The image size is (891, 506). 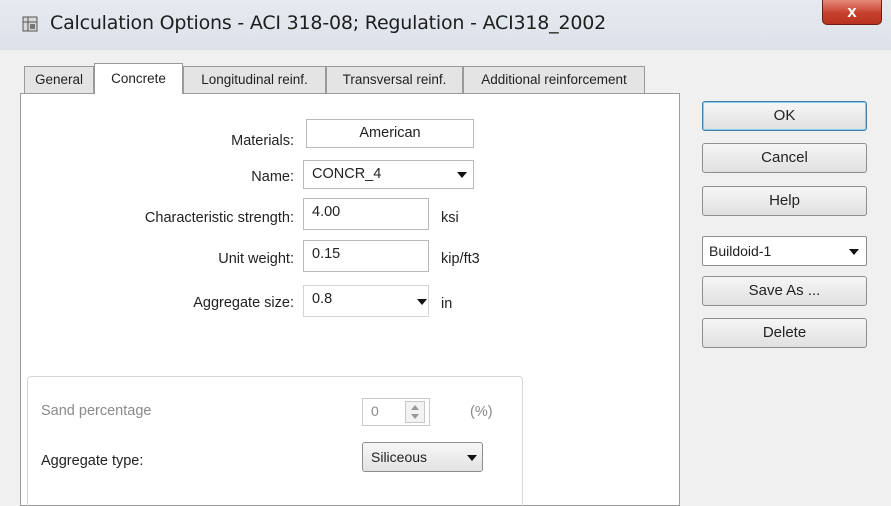 What do you see at coordinates (347, 174) in the screenshot?
I see `name-select-value: CONCR_4` at bounding box center [347, 174].